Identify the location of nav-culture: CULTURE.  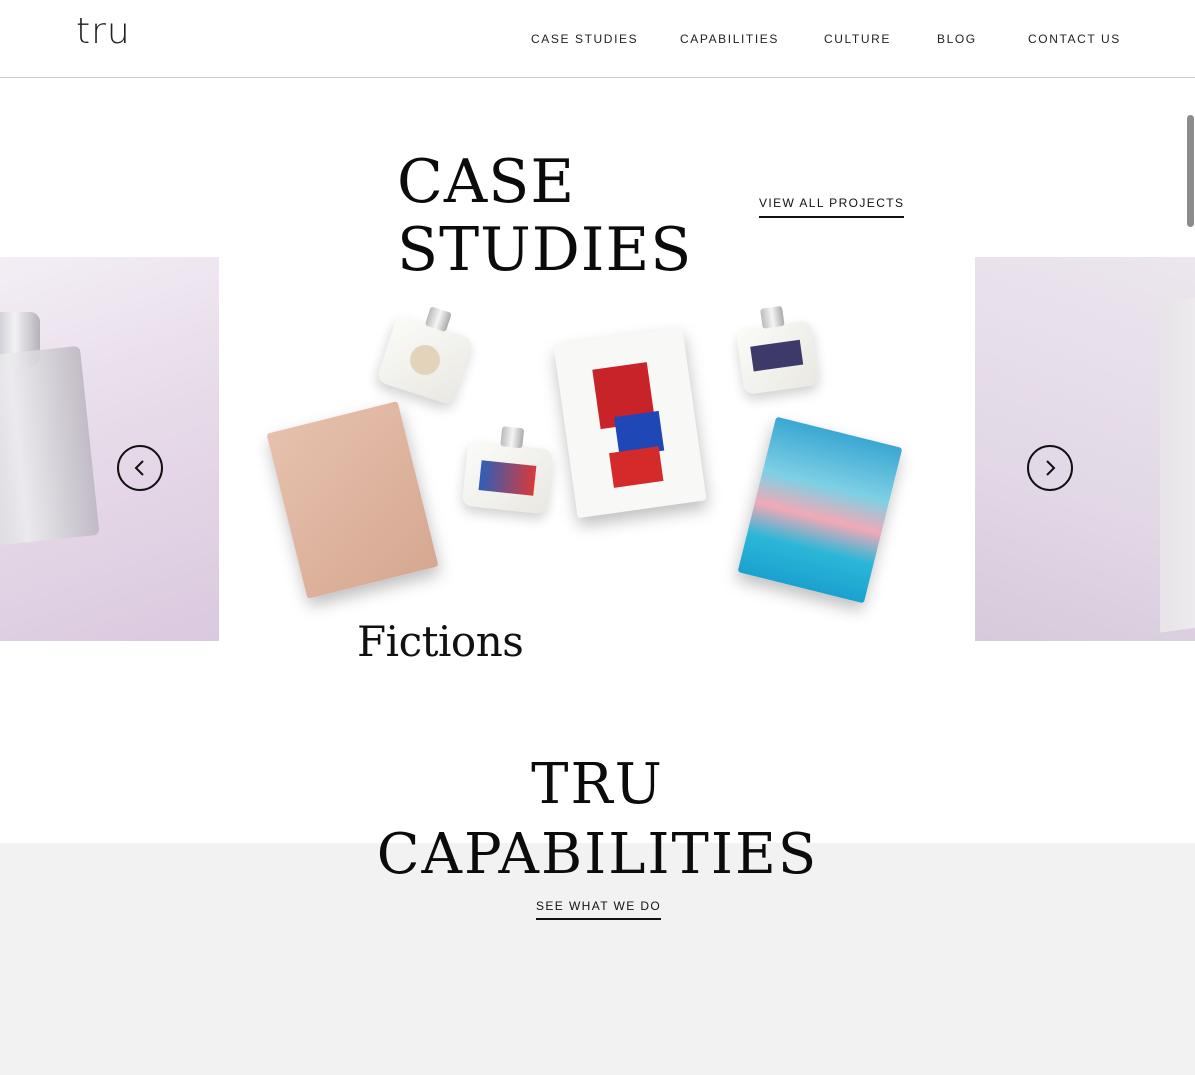
(857, 39).